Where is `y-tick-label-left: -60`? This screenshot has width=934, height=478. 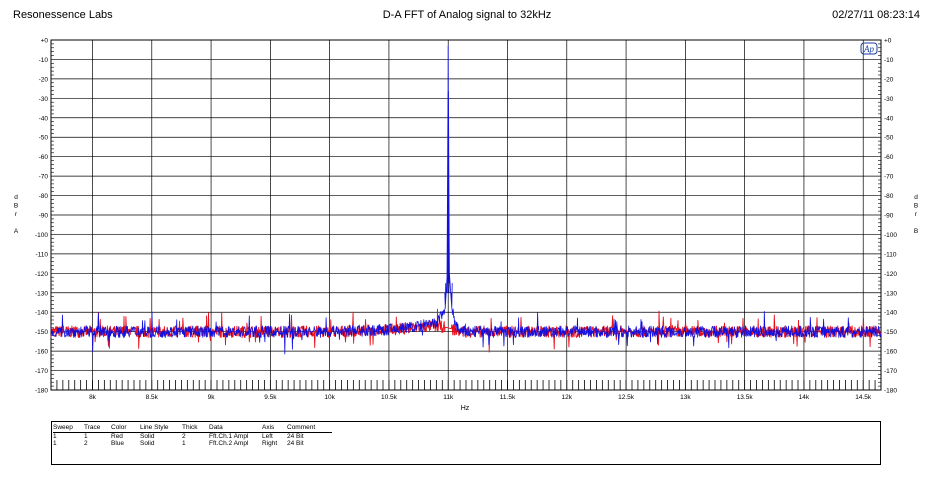
y-tick-label-left: -60 is located at coordinates (44, 157).